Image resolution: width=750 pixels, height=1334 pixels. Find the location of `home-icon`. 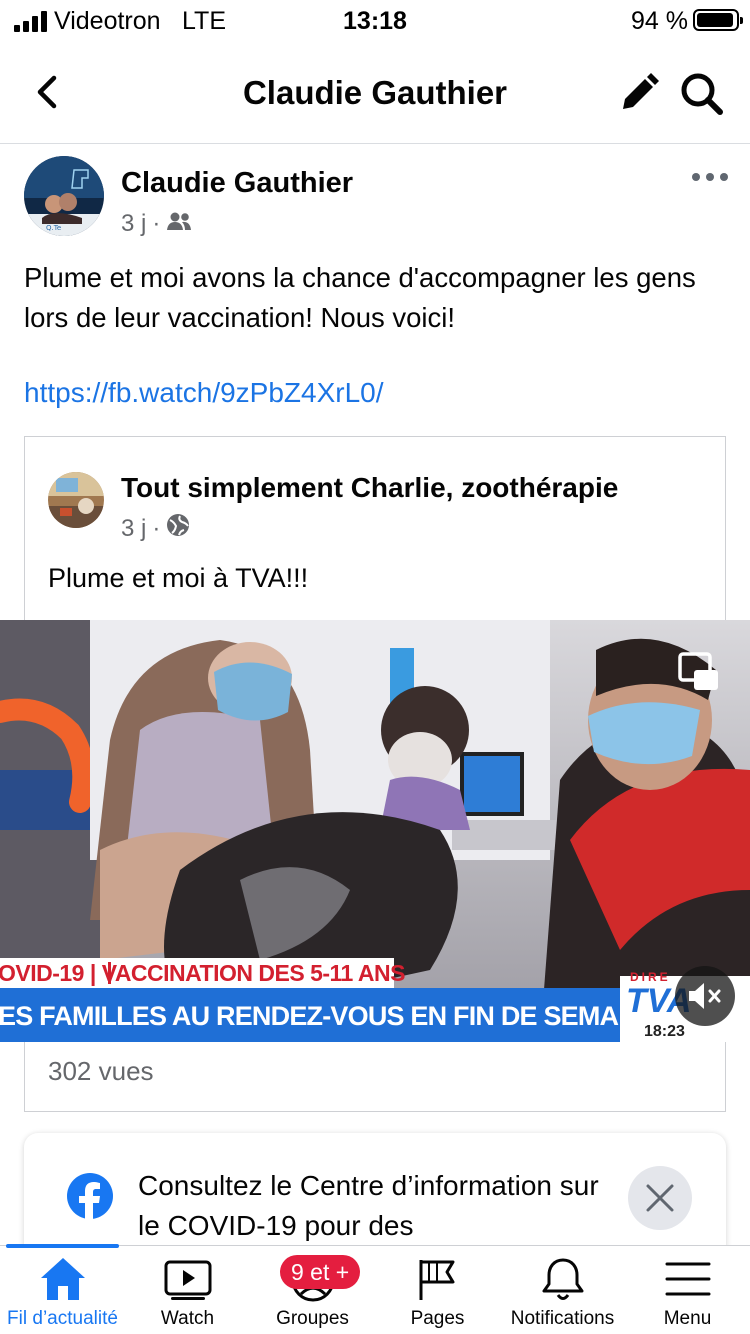

home-icon is located at coordinates (63, 1279).